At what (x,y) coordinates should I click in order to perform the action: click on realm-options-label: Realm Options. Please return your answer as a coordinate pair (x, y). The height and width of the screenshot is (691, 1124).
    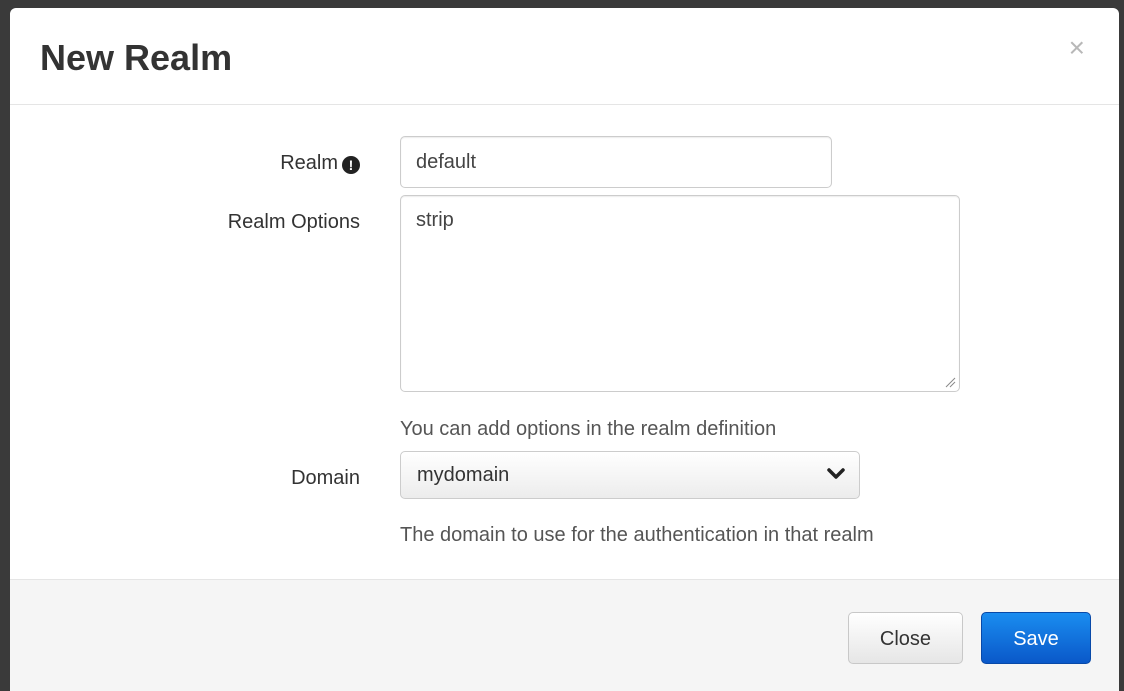
    Looking at the image, I should click on (293, 222).